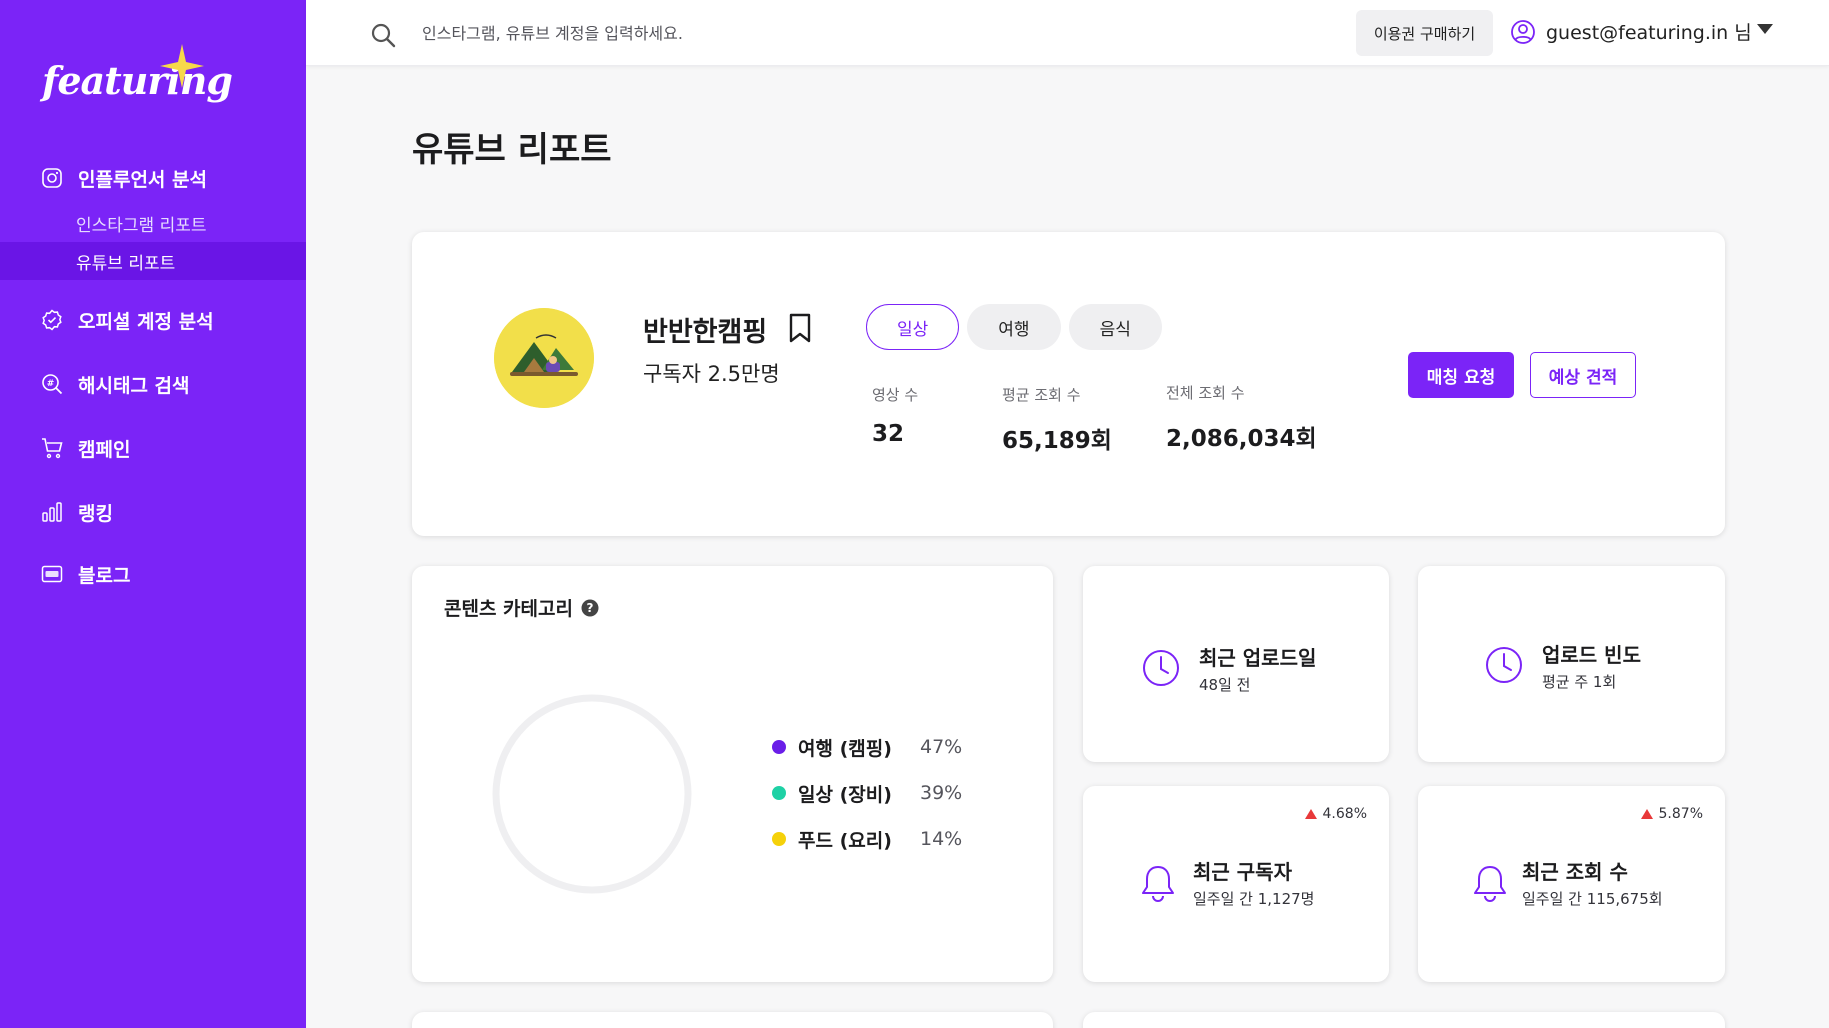  I want to click on legend-row: 일상 (장비) 39%, so click(867, 793).